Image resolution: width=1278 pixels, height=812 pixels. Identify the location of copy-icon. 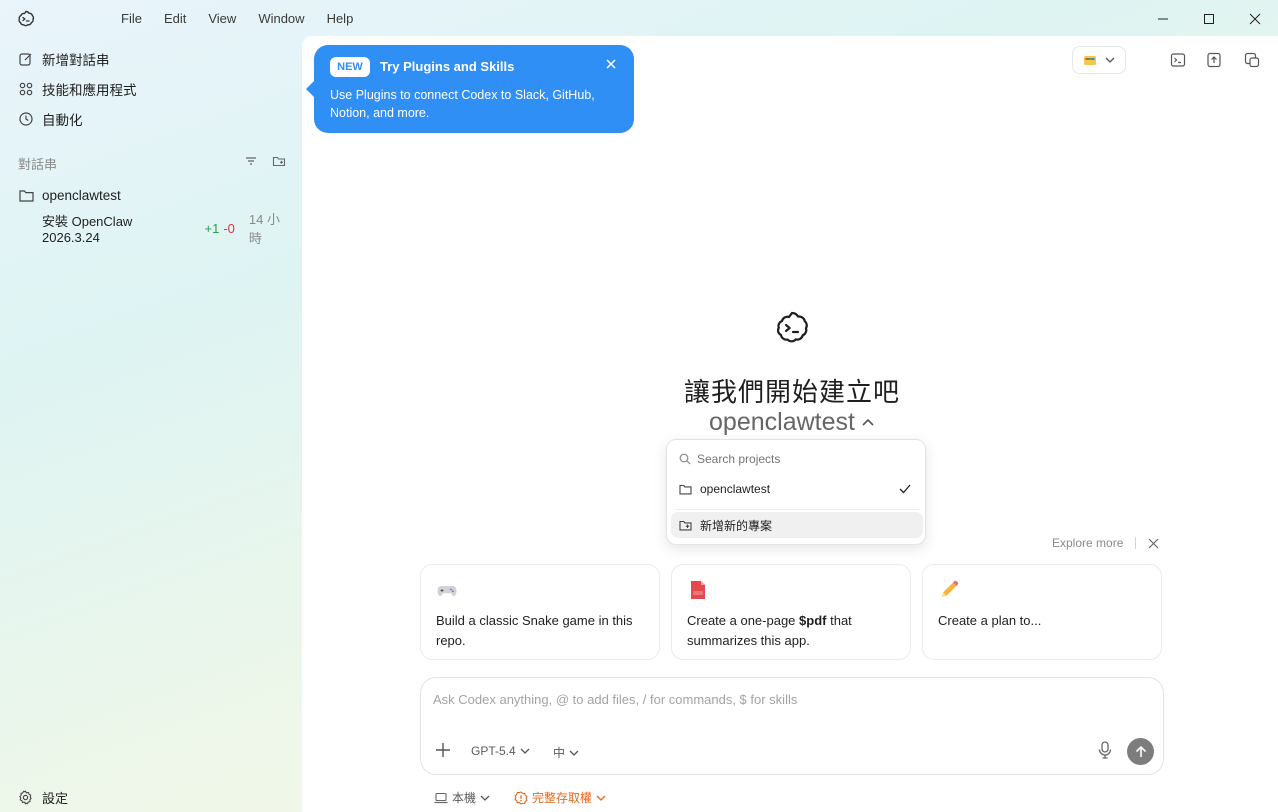
(1252, 60).